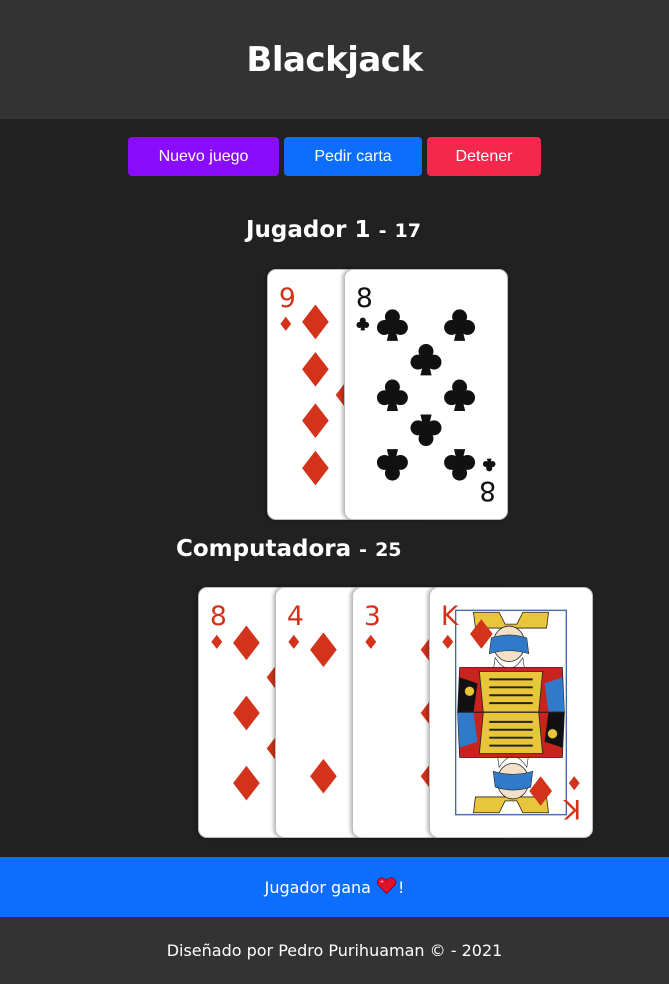 The width and height of the screenshot is (669, 984). What do you see at coordinates (401, 887) in the screenshot?
I see `result-exclamation: !` at bounding box center [401, 887].